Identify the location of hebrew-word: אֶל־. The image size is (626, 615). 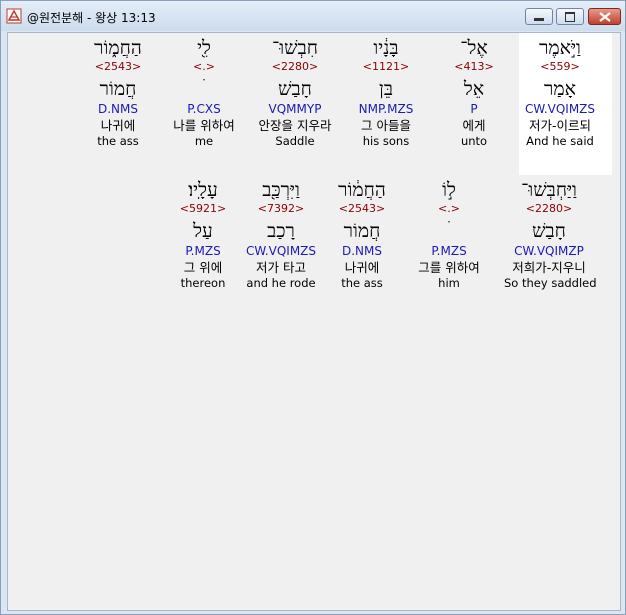
(474, 48).